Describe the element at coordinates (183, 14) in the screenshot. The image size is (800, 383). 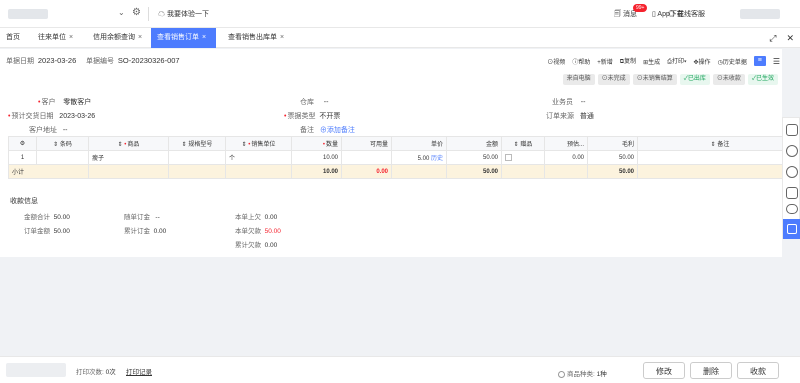
I see `try-new-link: ☁ 我要体验一下` at that location.